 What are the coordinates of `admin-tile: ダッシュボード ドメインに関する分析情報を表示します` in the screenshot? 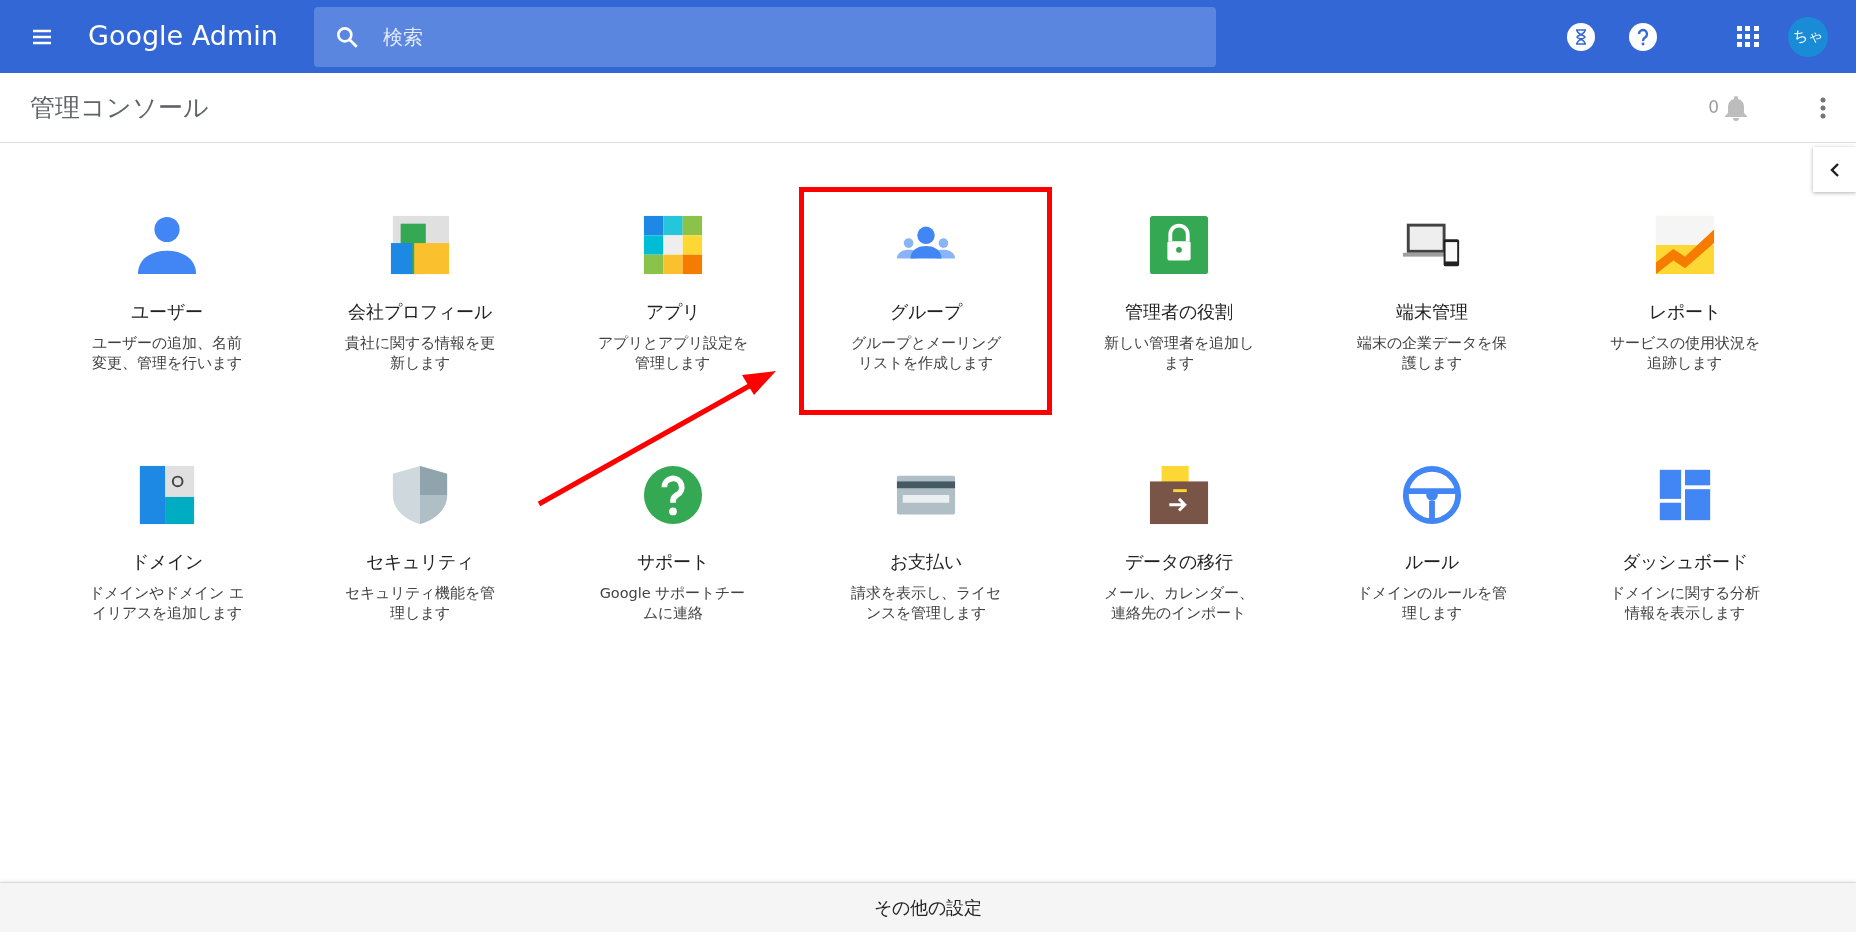 It's located at (1684, 551).